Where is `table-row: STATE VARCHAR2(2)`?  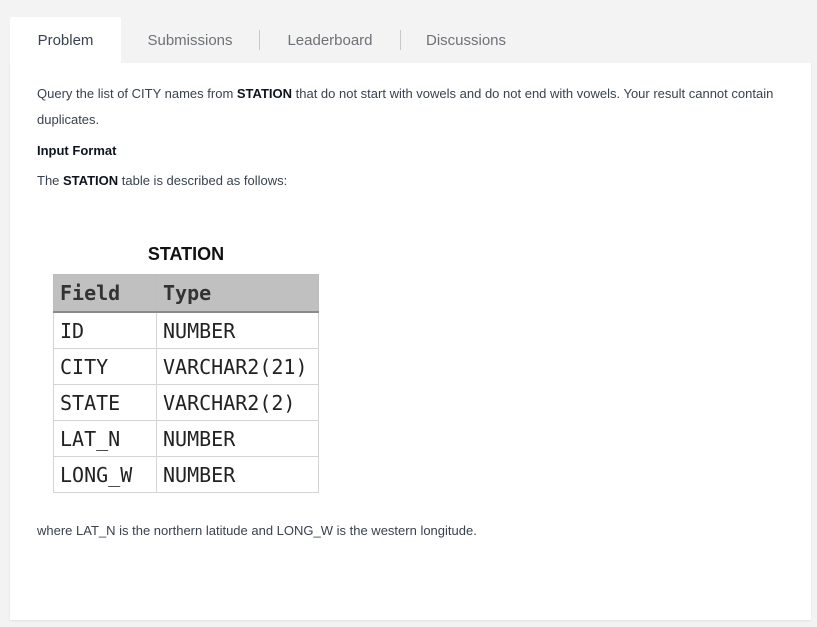
table-row: STATE VARCHAR2(2) is located at coordinates (186, 402).